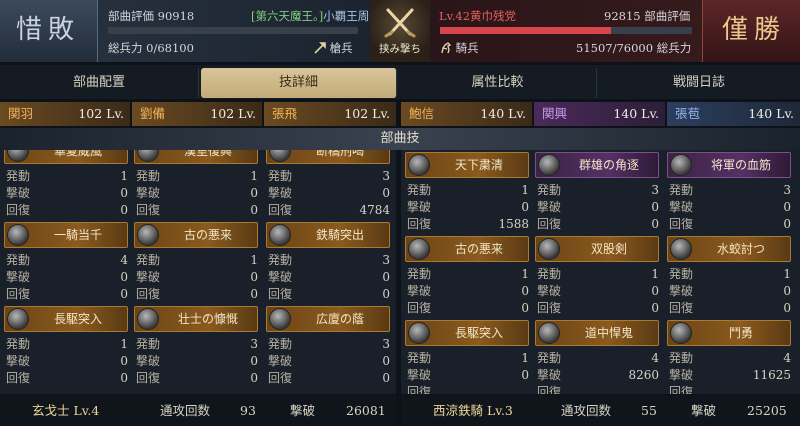  What do you see at coordinates (688, 113) in the screenshot?
I see `general-name: 張苞` at bounding box center [688, 113].